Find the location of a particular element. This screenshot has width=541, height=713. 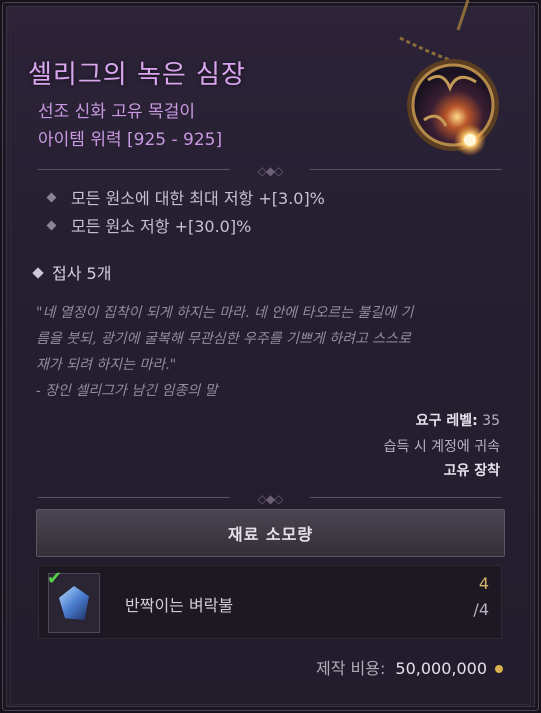

check-icon: ✔ is located at coordinates (55, 578).